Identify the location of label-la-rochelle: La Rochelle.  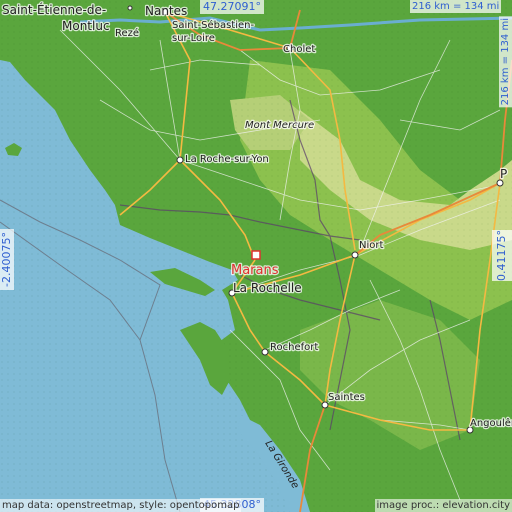
(267, 288).